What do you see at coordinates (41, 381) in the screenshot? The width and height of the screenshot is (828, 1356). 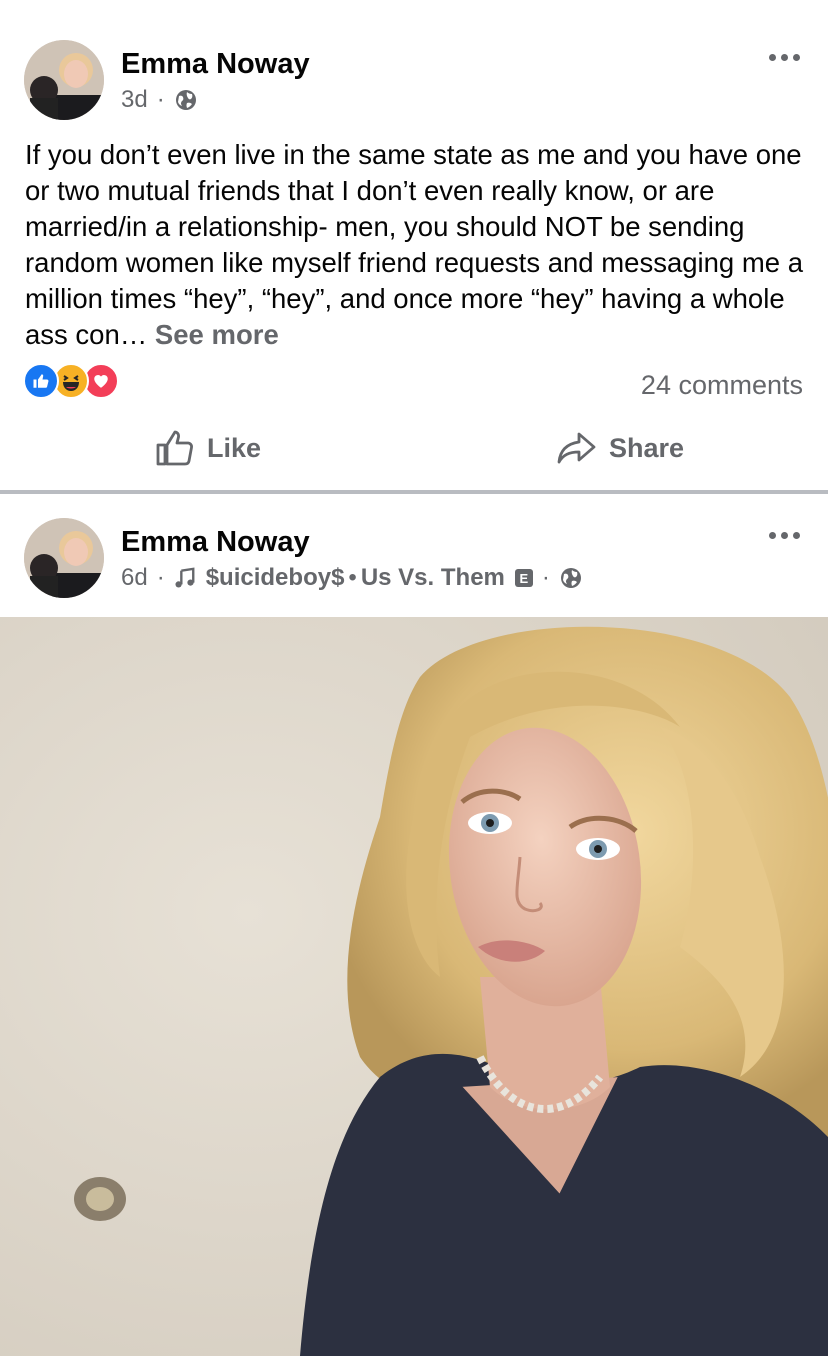 I see `like-reaction-icon` at bounding box center [41, 381].